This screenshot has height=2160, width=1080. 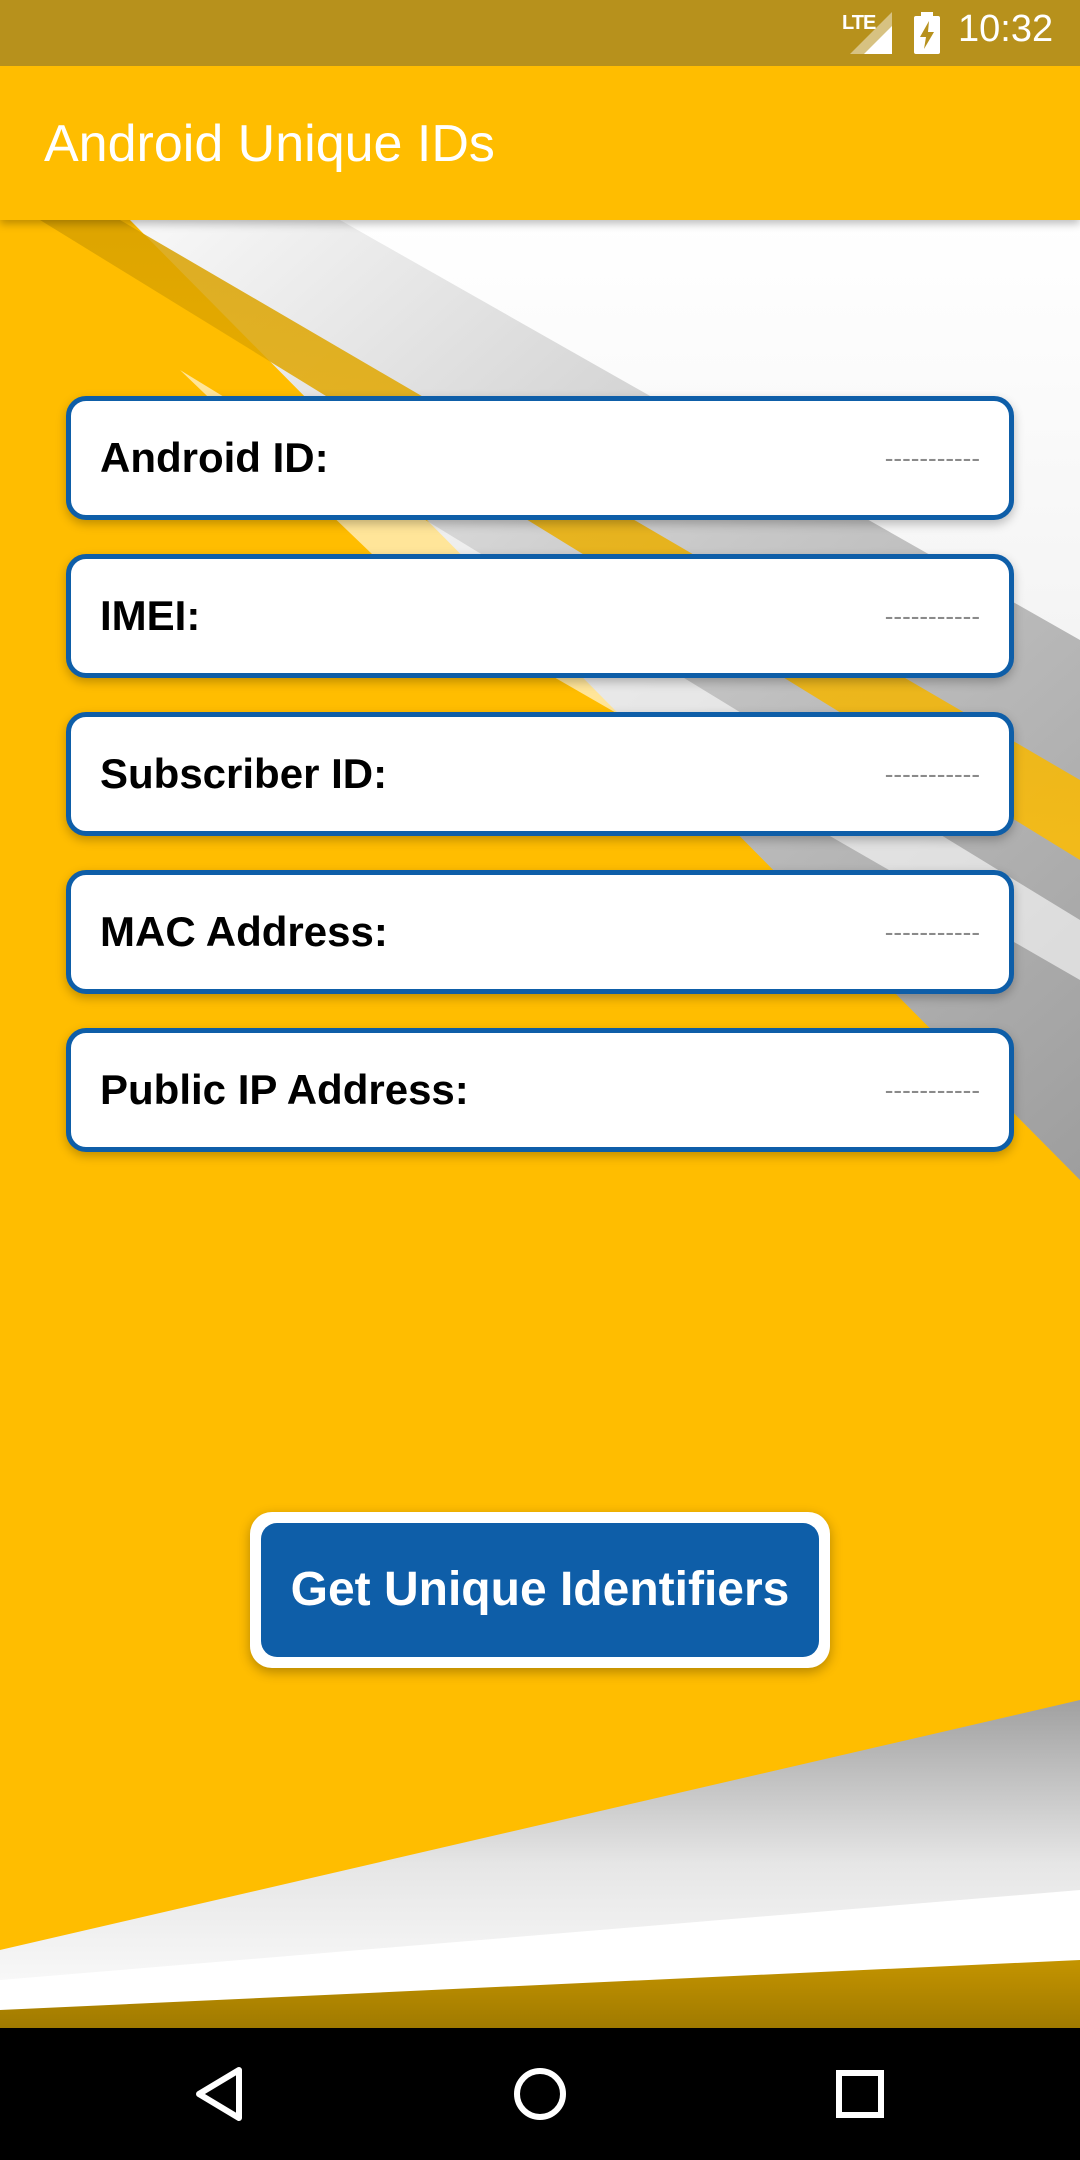 I want to click on mac-address-label: MAC Address:, so click(x=244, y=931).